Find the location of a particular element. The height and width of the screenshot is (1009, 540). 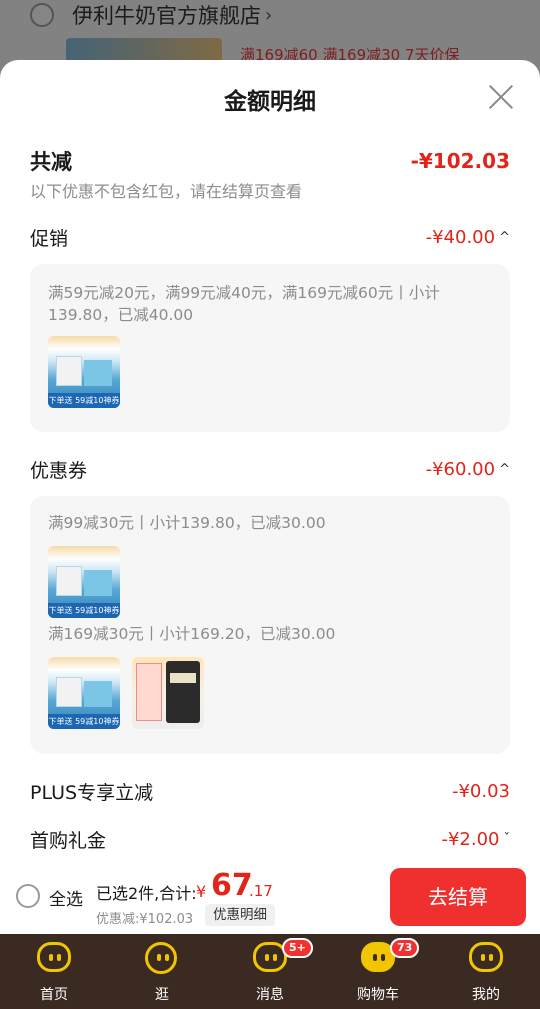

tab-home: 首页 is located at coordinates (54, 971).